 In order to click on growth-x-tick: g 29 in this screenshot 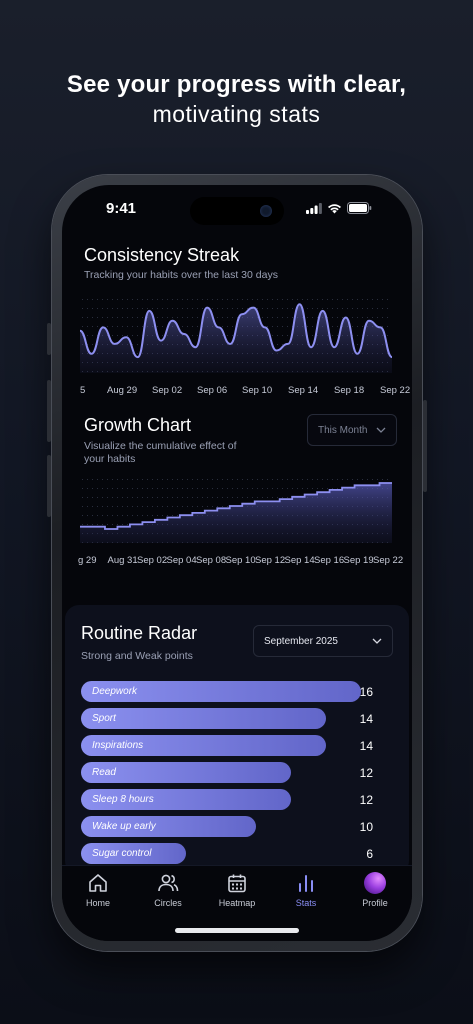, I will do `click(87, 560)`.